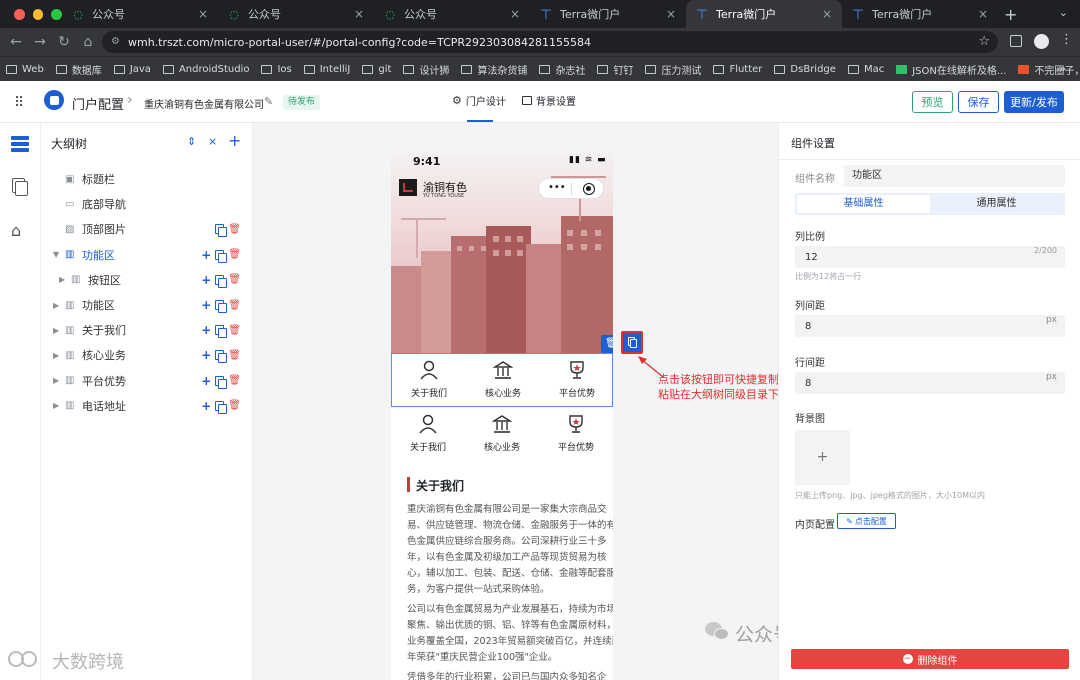  I want to click on bookmark-item: AndroidStudio, so click(205, 69).